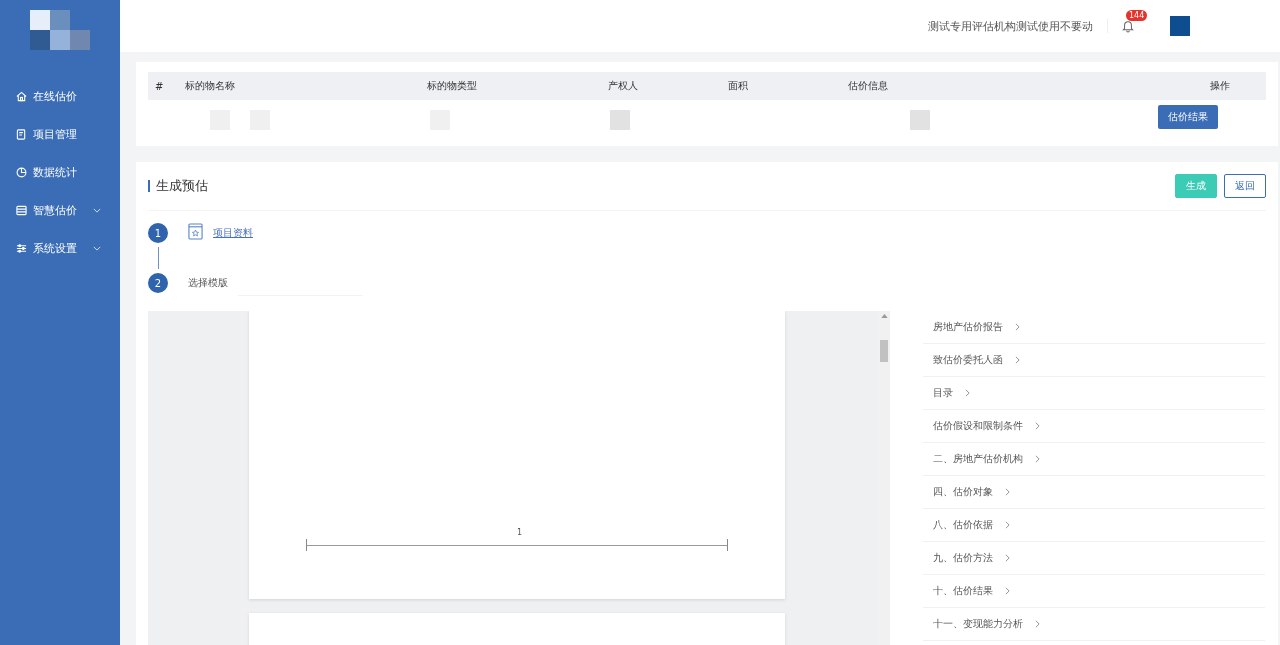  I want to click on scroll-thumb, so click(884, 351).